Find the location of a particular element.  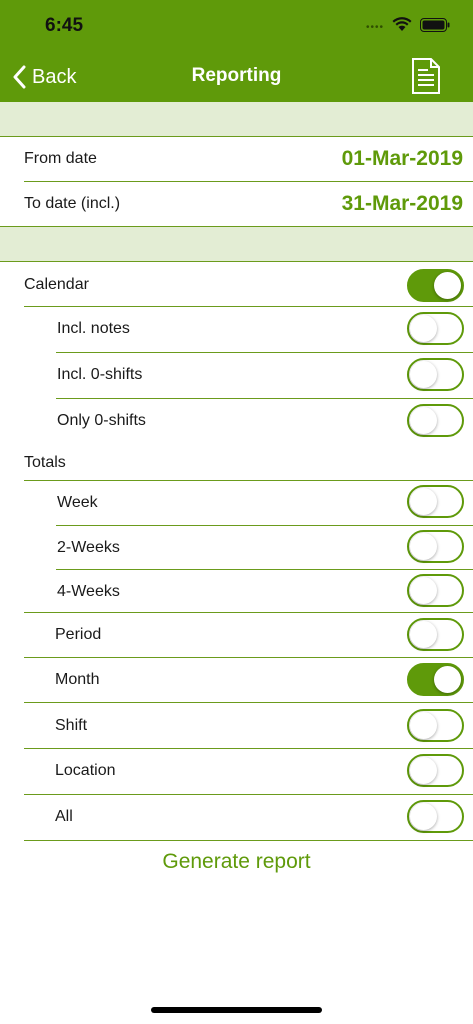

shift-row: Shift is located at coordinates (236, 726).